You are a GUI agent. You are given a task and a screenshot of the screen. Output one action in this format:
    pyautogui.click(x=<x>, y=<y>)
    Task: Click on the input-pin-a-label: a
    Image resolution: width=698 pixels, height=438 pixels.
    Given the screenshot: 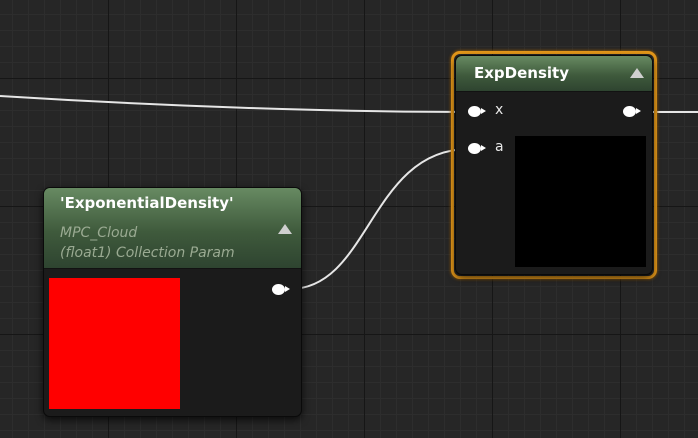 What is the action you would take?
    pyautogui.click(x=499, y=147)
    